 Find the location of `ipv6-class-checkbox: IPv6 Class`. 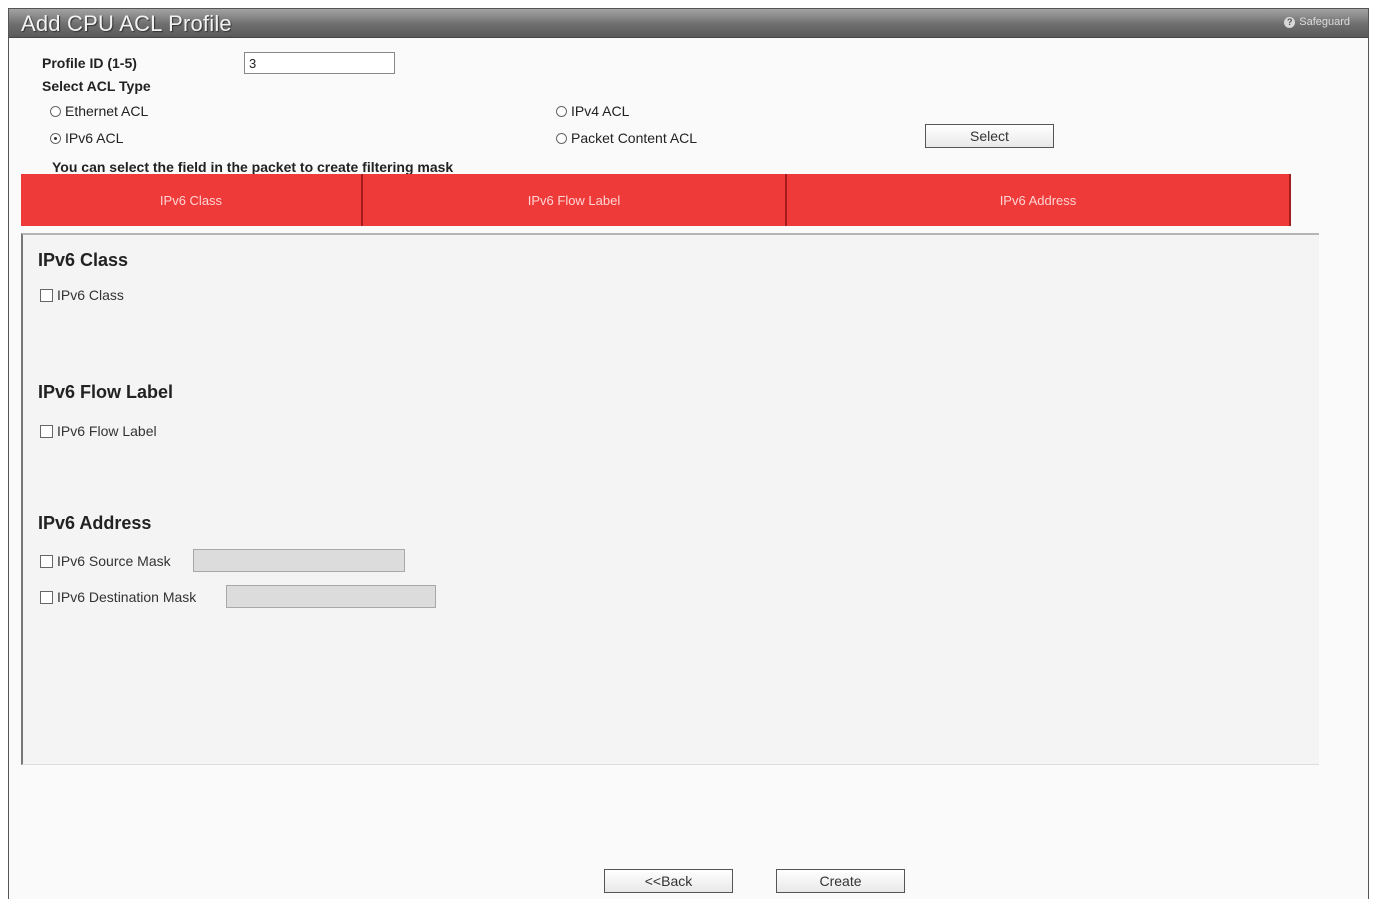

ipv6-class-checkbox: IPv6 Class is located at coordinates (82, 295).